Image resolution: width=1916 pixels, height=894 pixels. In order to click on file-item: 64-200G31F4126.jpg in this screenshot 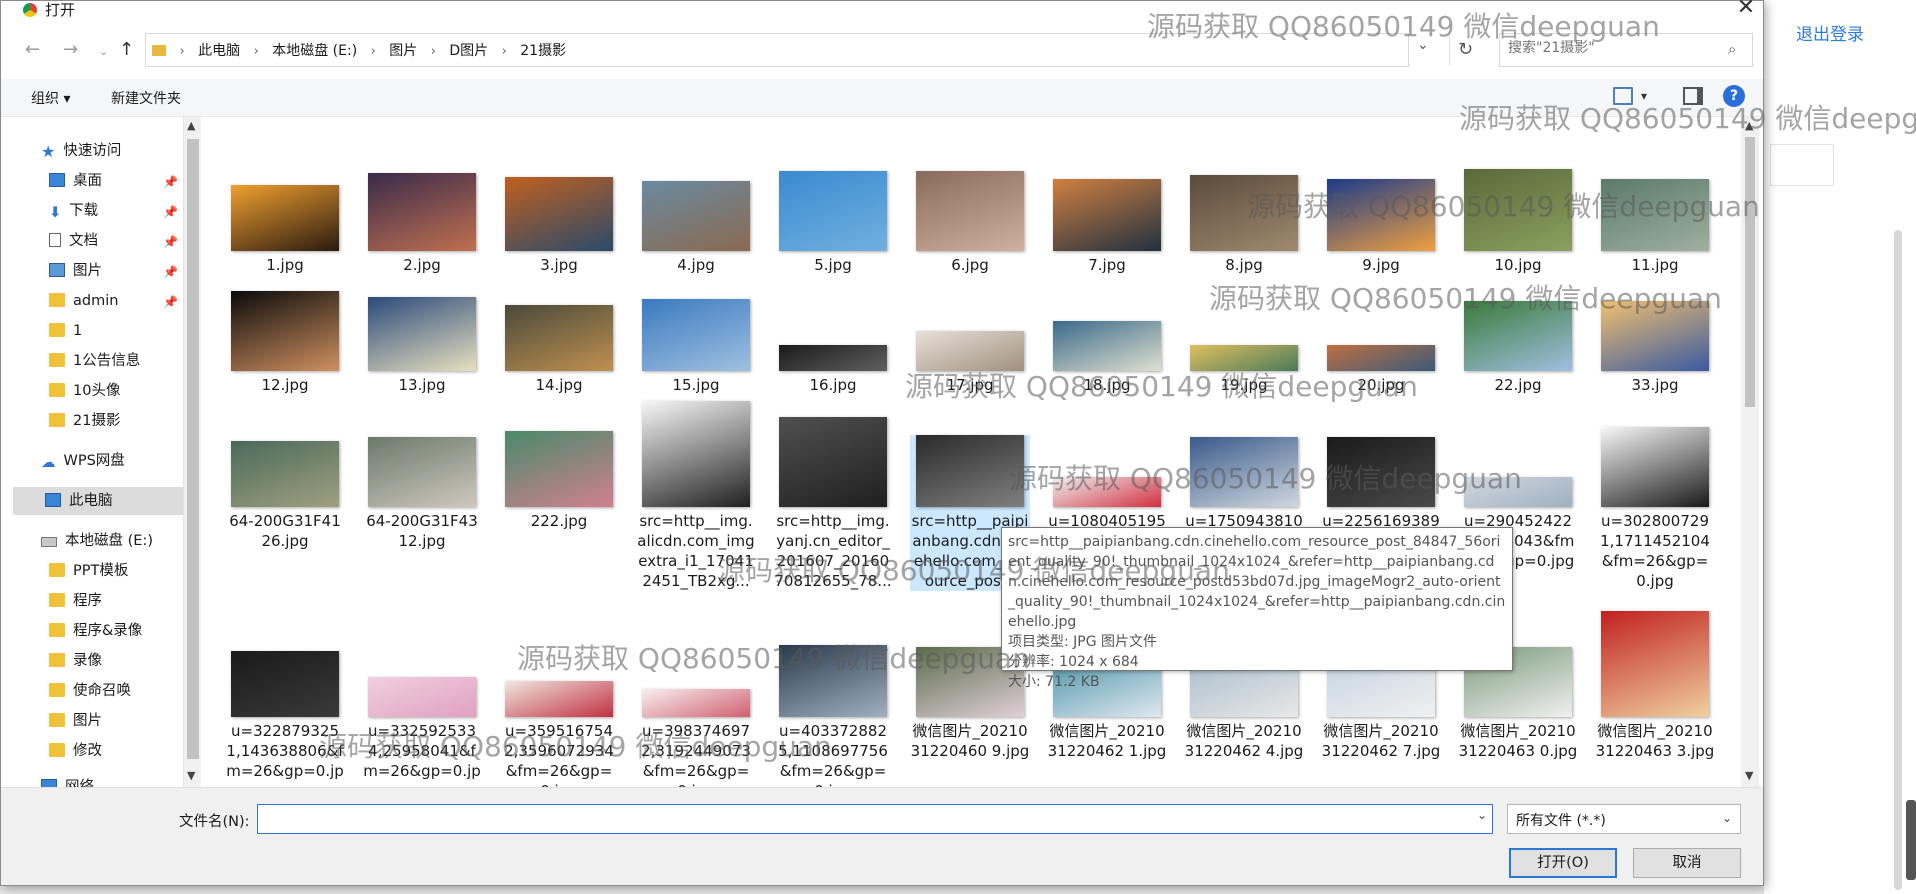, I will do `click(285, 496)`.